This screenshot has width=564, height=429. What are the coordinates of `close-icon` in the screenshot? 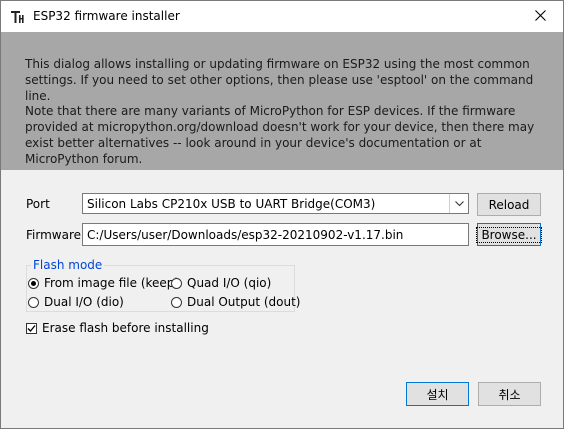 It's located at (540, 16).